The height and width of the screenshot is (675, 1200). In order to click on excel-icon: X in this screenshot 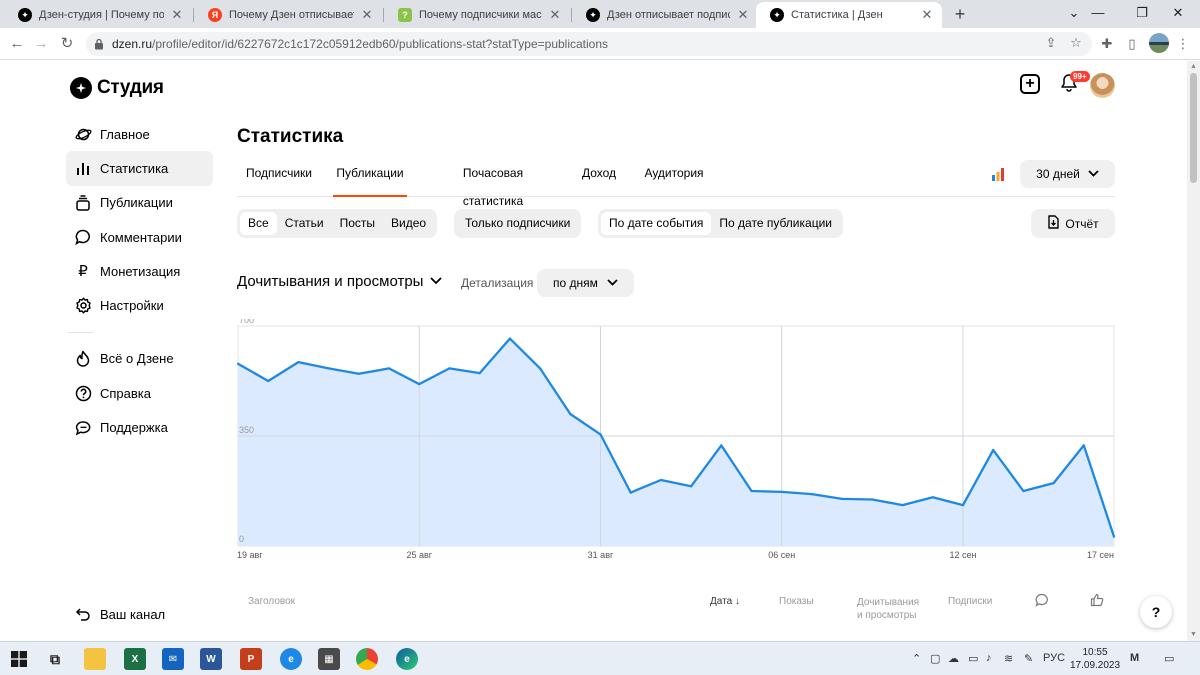, I will do `click(135, 659)`.